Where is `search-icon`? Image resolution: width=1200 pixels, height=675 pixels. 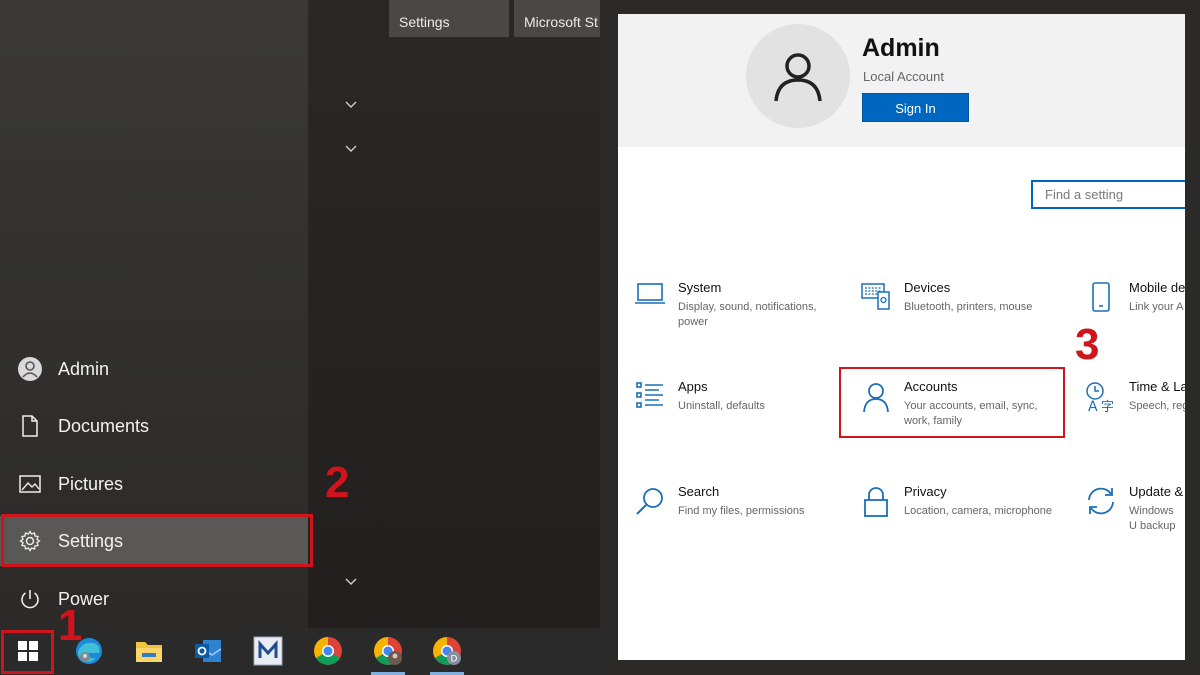 search-icon is located at coordinates (650, 503).